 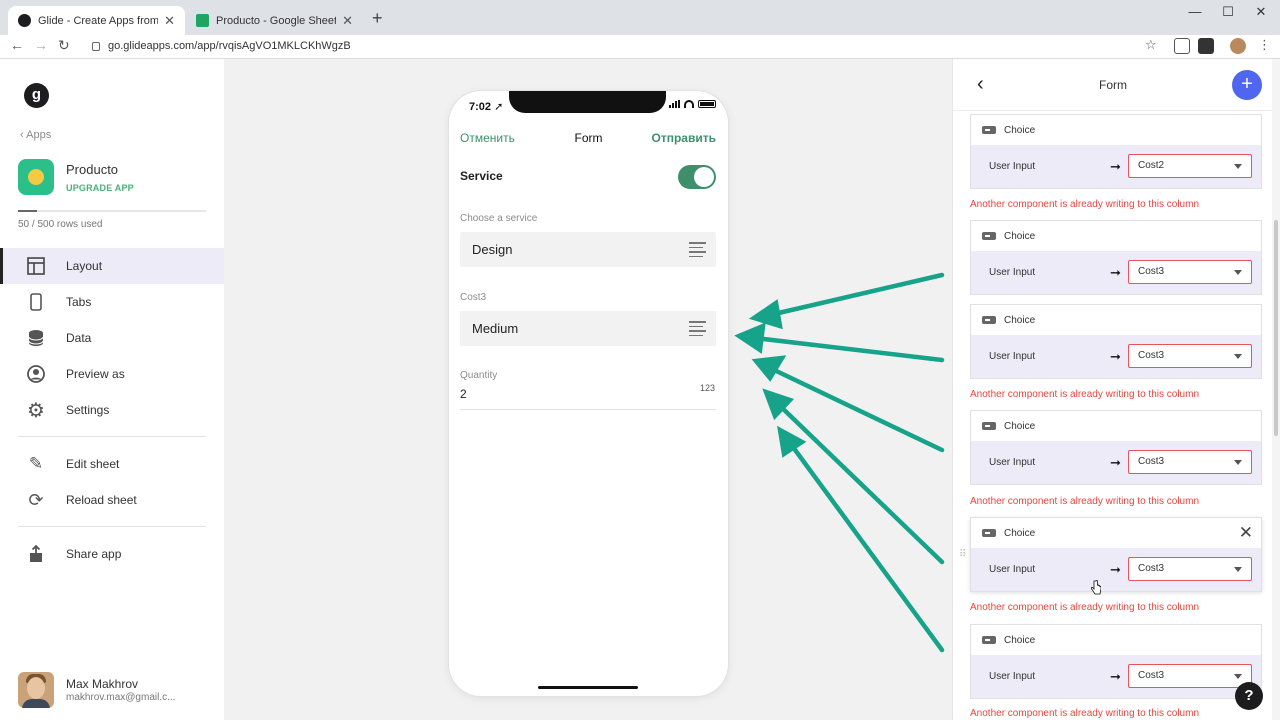 What do you see at coordinates (64, 45) in the screenshot?
I see `reload-icon: ↻` at bounding box center [64, 45].